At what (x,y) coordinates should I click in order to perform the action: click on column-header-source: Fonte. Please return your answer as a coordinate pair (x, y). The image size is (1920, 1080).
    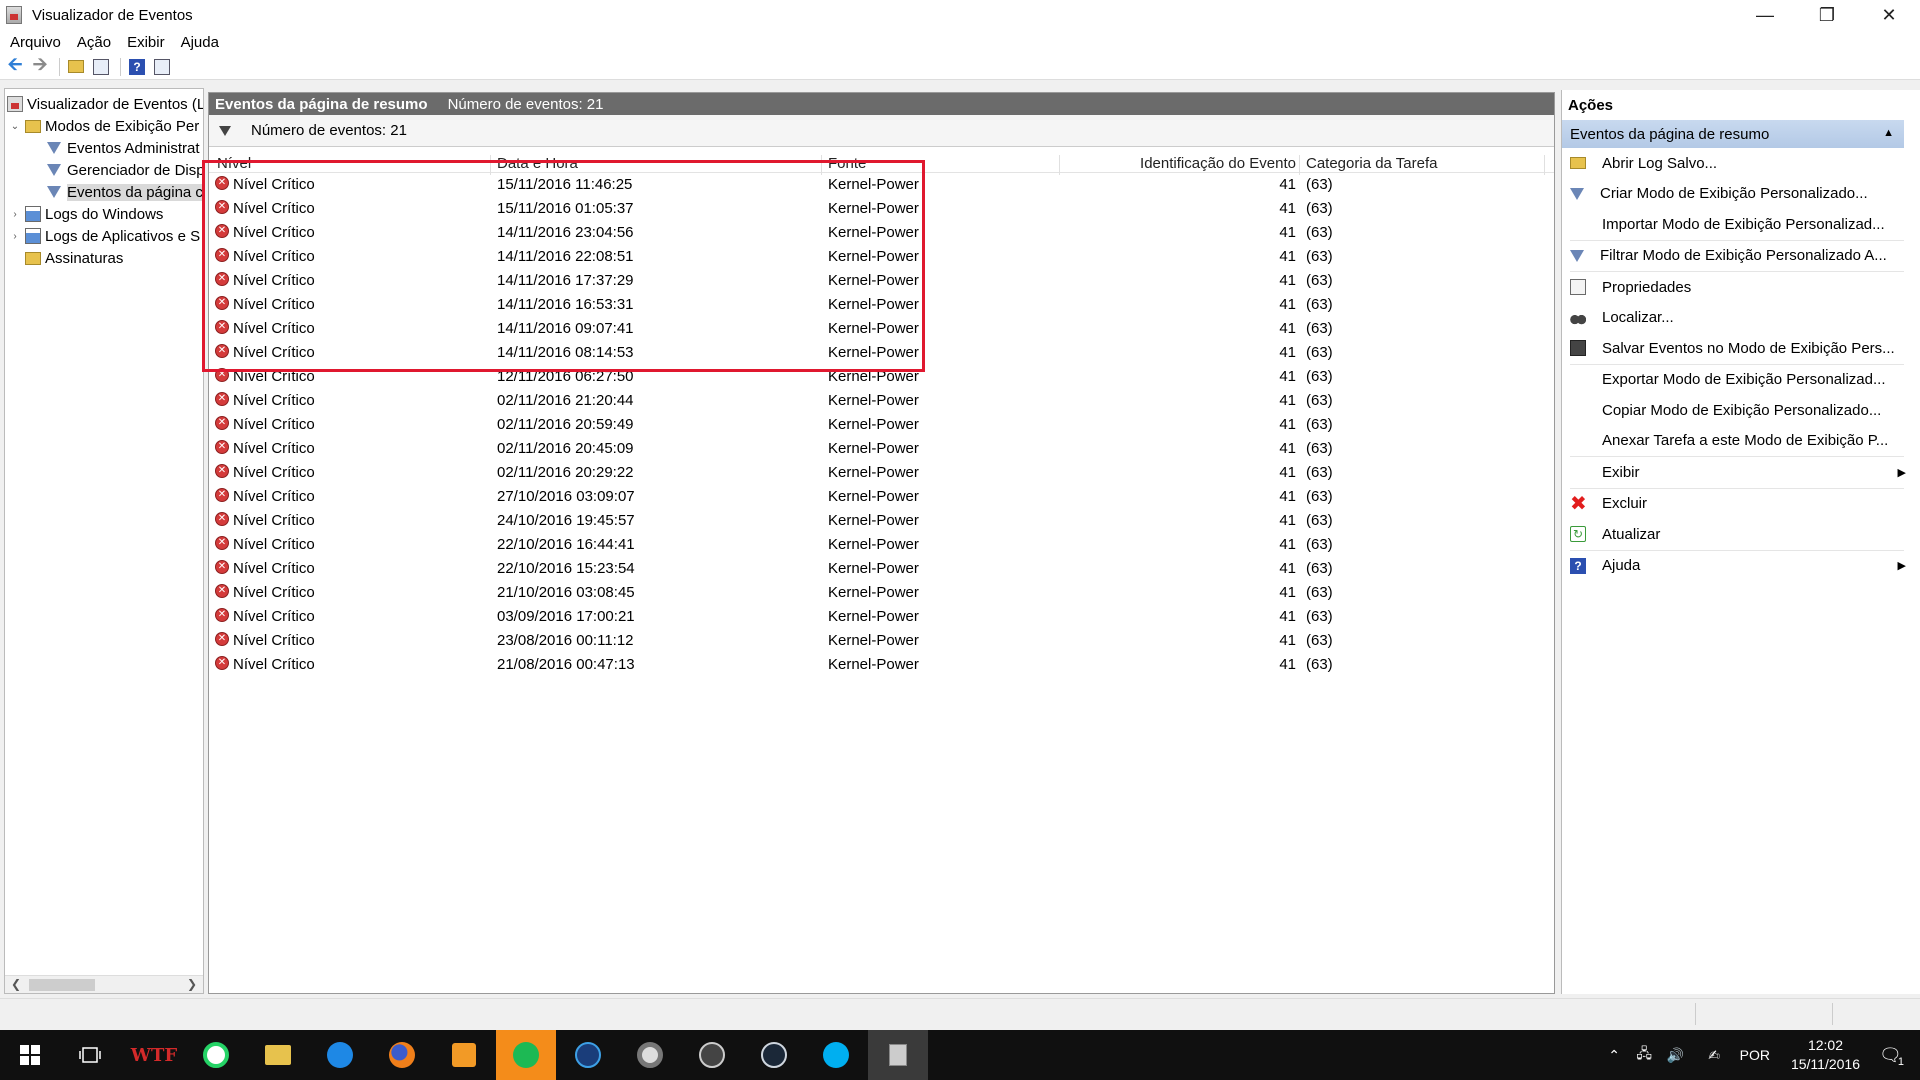
    Looking at the image, I should click on (847, 163).